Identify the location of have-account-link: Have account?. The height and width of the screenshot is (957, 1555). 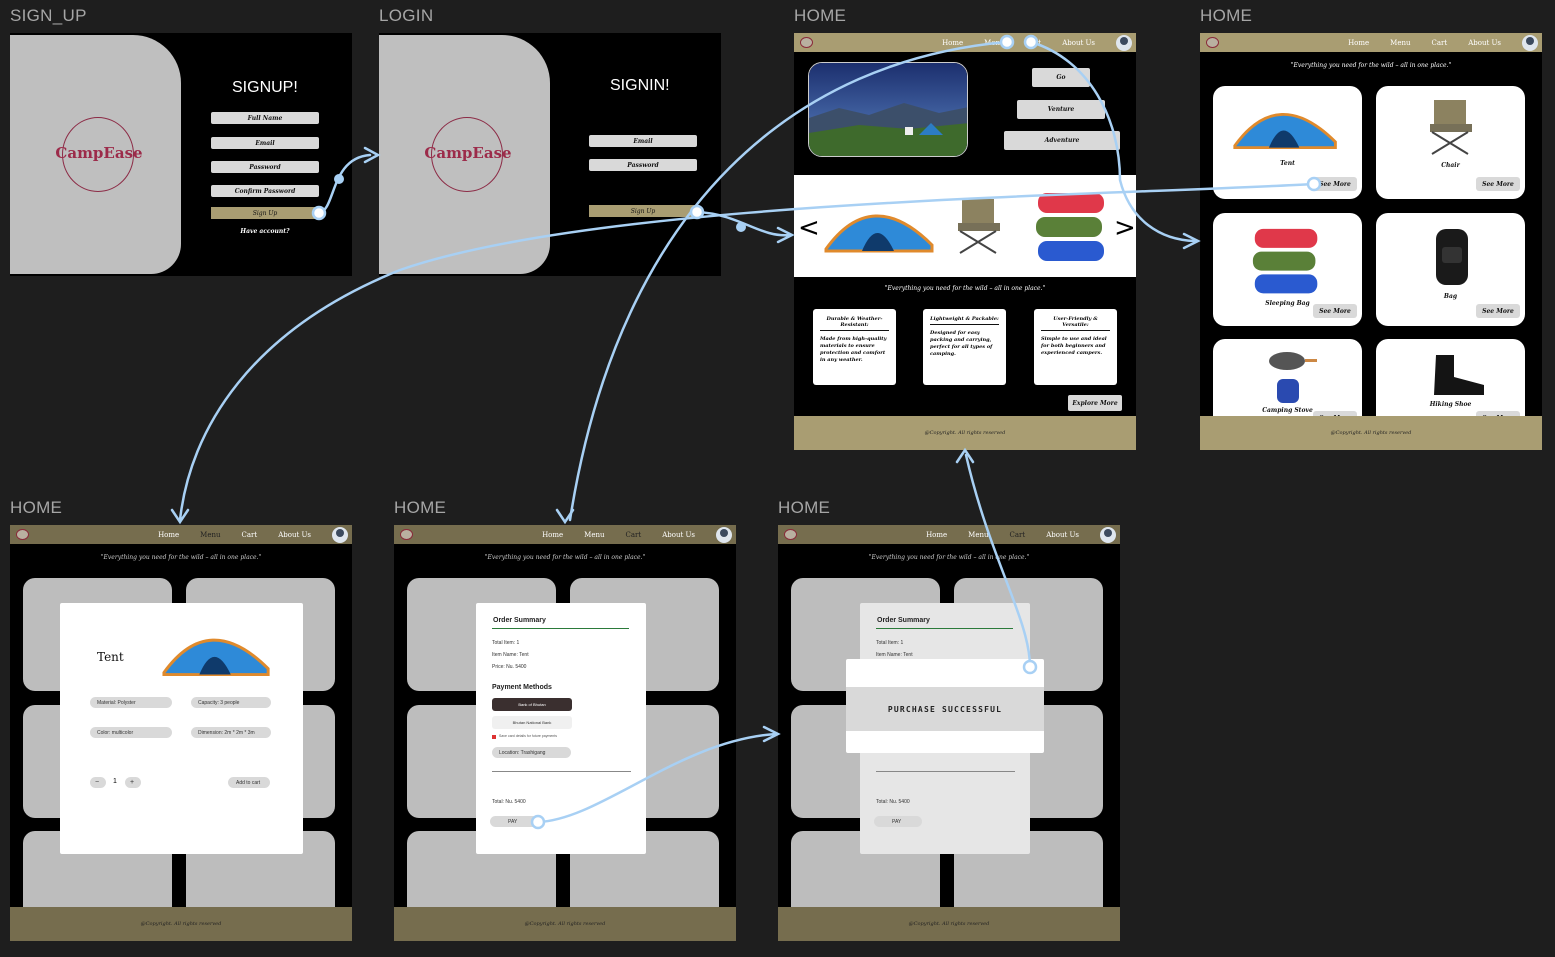
(265, 231).